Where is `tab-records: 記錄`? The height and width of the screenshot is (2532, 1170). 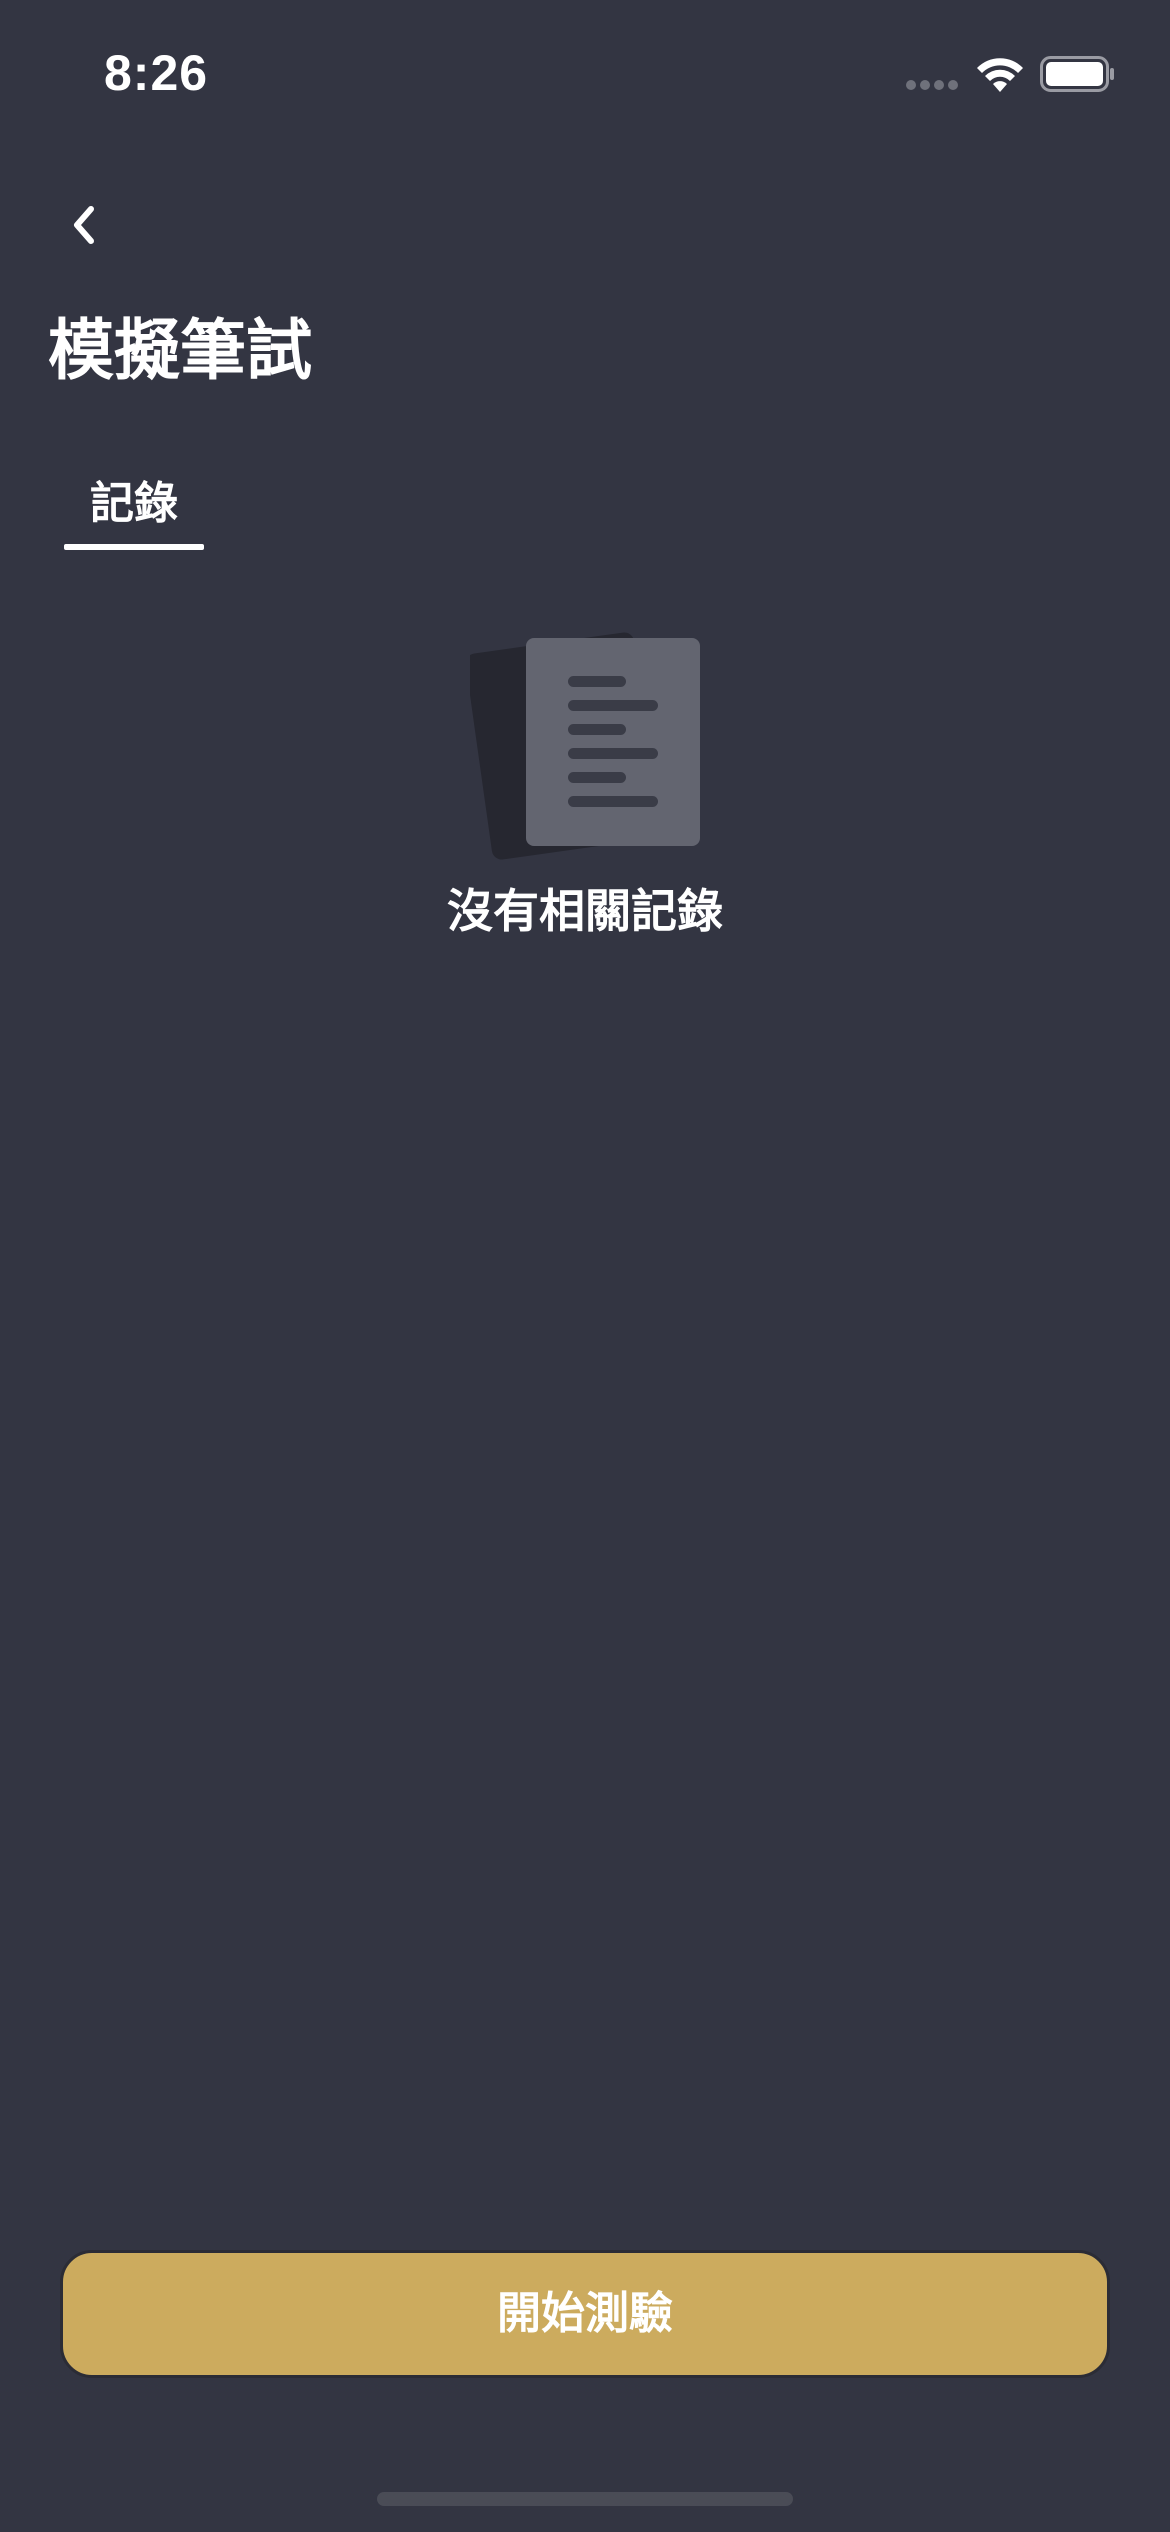
tab-records: 記錄 is located at coordinates (134, 506).